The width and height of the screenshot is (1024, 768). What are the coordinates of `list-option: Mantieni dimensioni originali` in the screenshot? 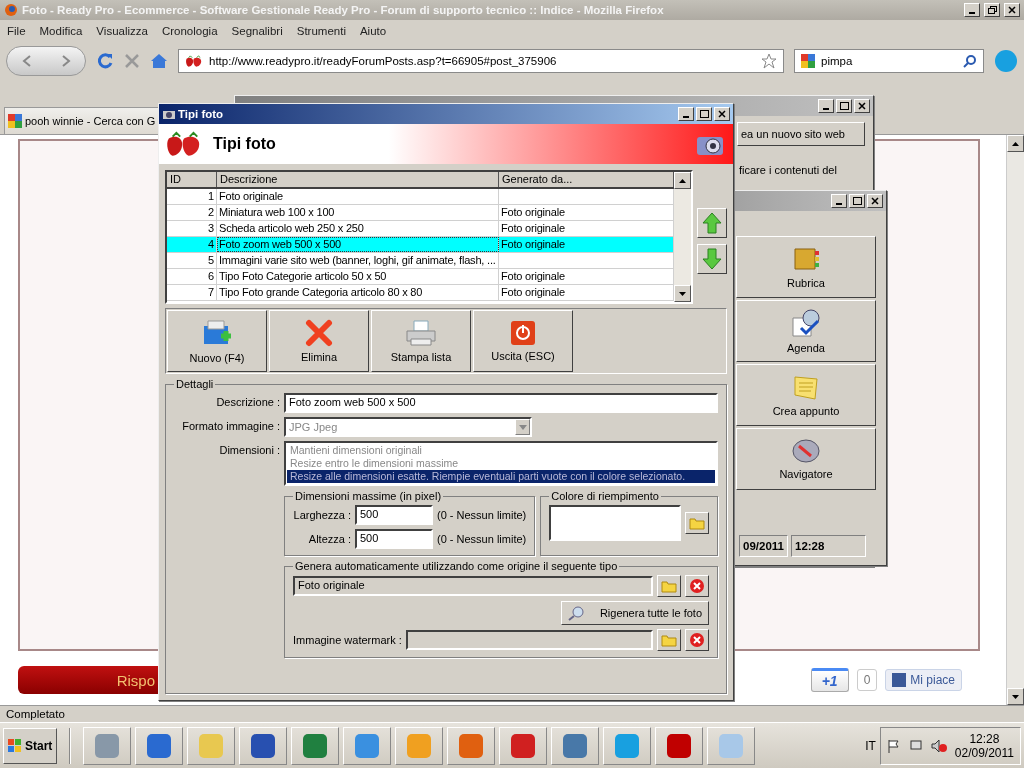 It's located at (501, 450).